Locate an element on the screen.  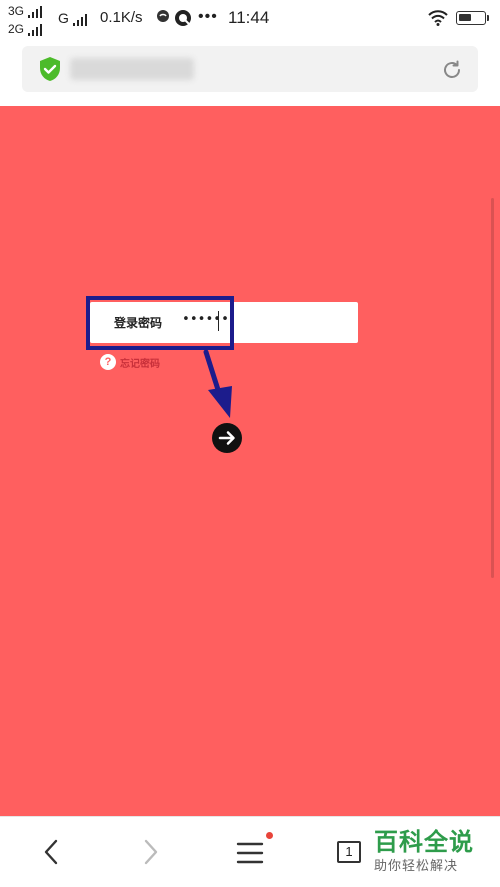
question-icon: ? is located at coordinates (108, 362).